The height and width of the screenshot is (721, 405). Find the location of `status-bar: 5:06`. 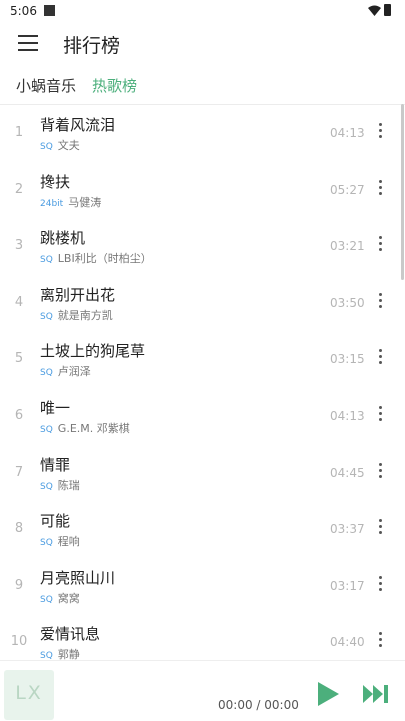

status-bar: 5:06 is located at coordinates (202, 11).